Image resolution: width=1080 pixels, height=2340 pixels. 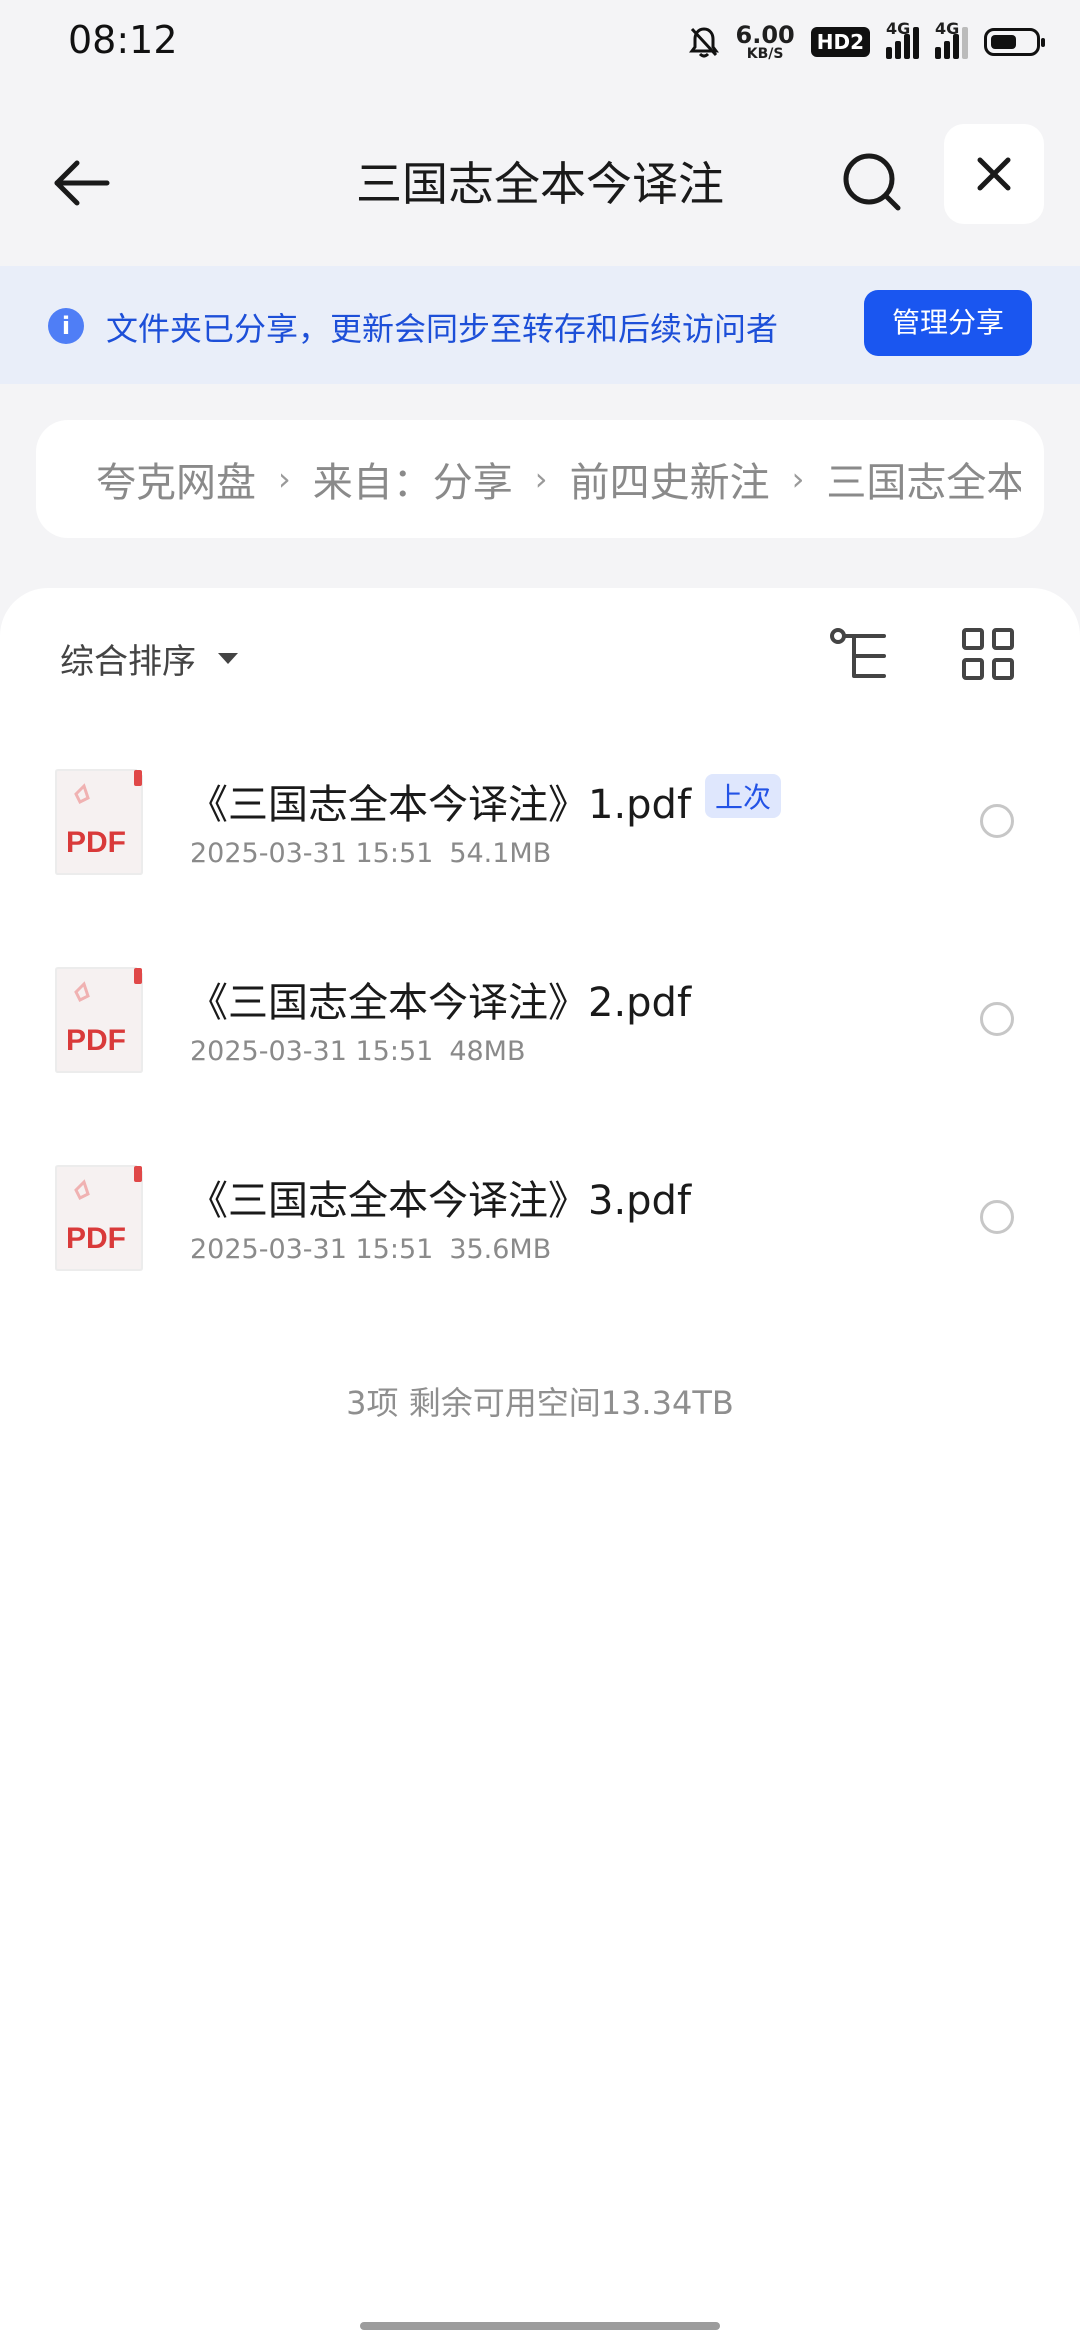 What do you see at coordinates (951, 39) in the screenshot?
I see `signal-icon-2: 4G` at bounding box center [951, 39].